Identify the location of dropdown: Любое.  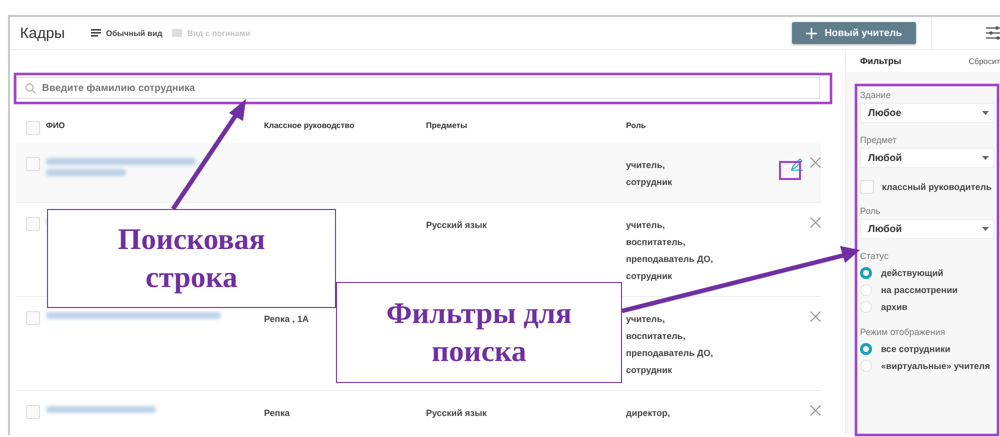
(927, 113).